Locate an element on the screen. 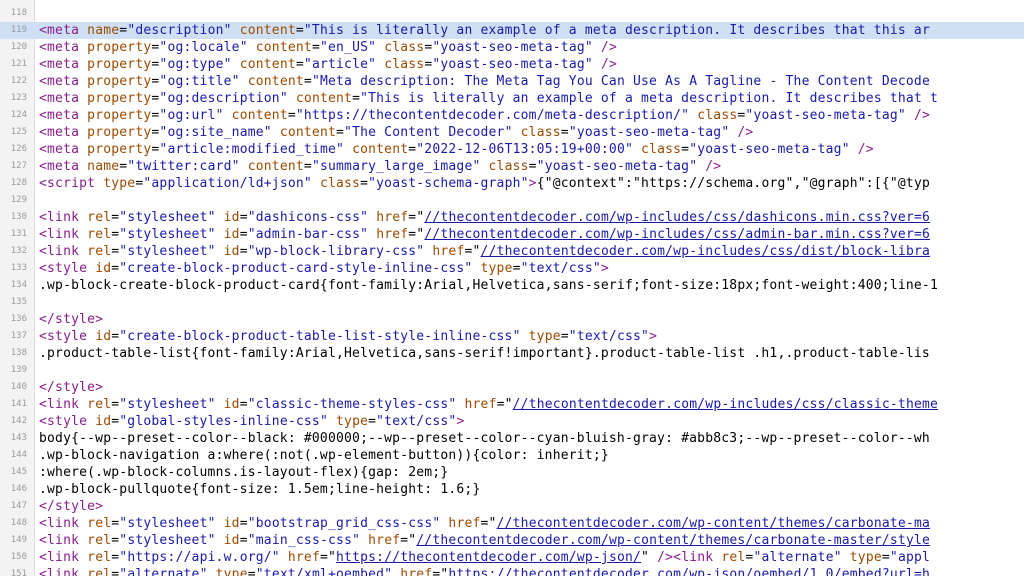 This screenshot has height=576, width=1024. line-number: 119 is located at coordinates (18, 30).